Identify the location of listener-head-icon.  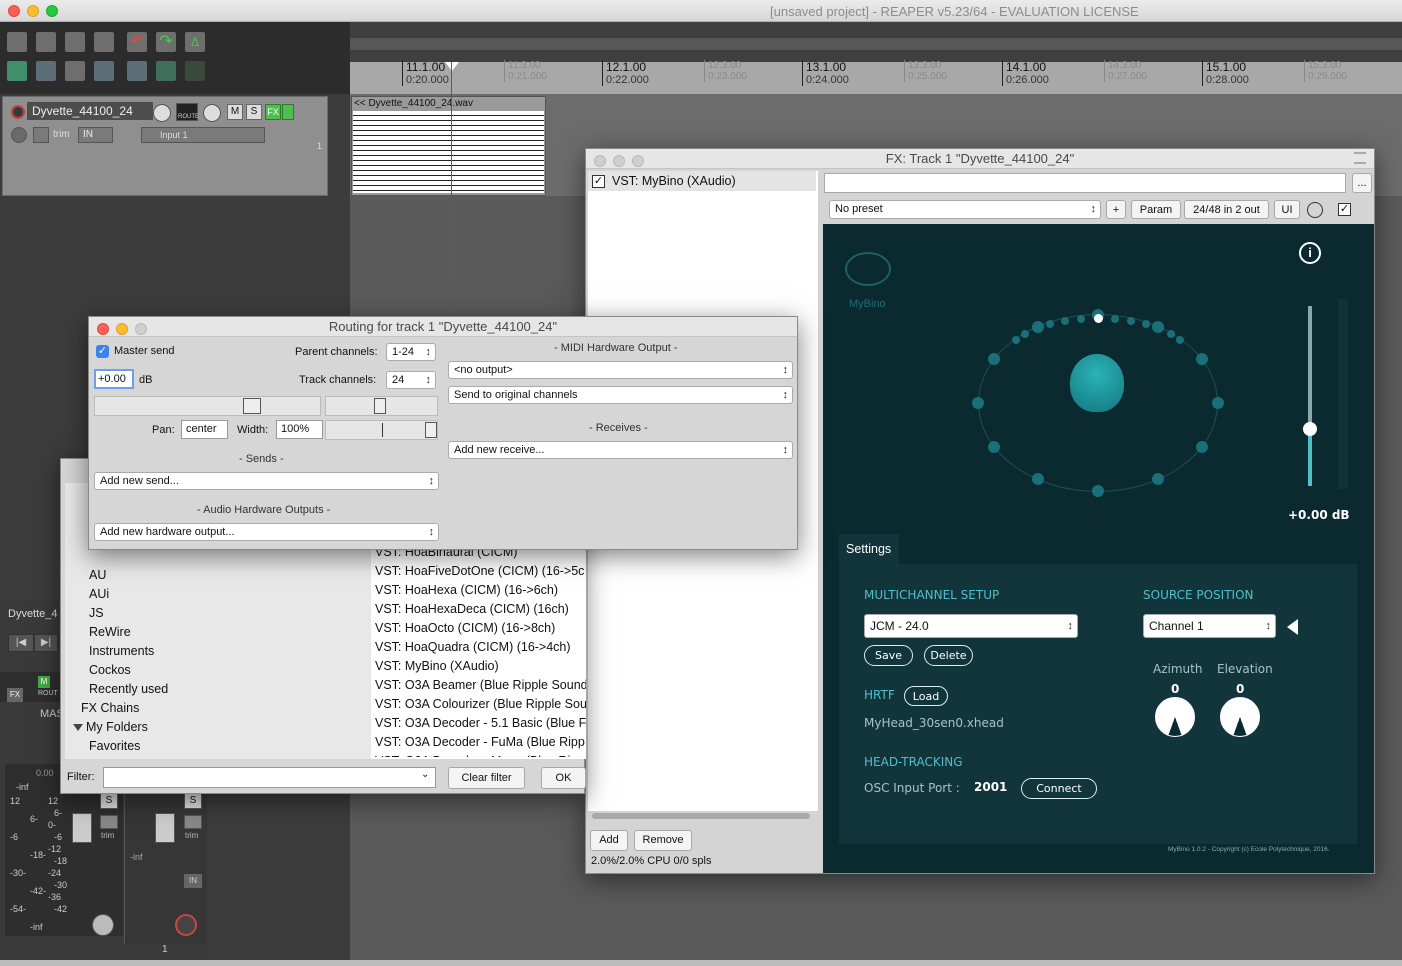
(1097, 383).